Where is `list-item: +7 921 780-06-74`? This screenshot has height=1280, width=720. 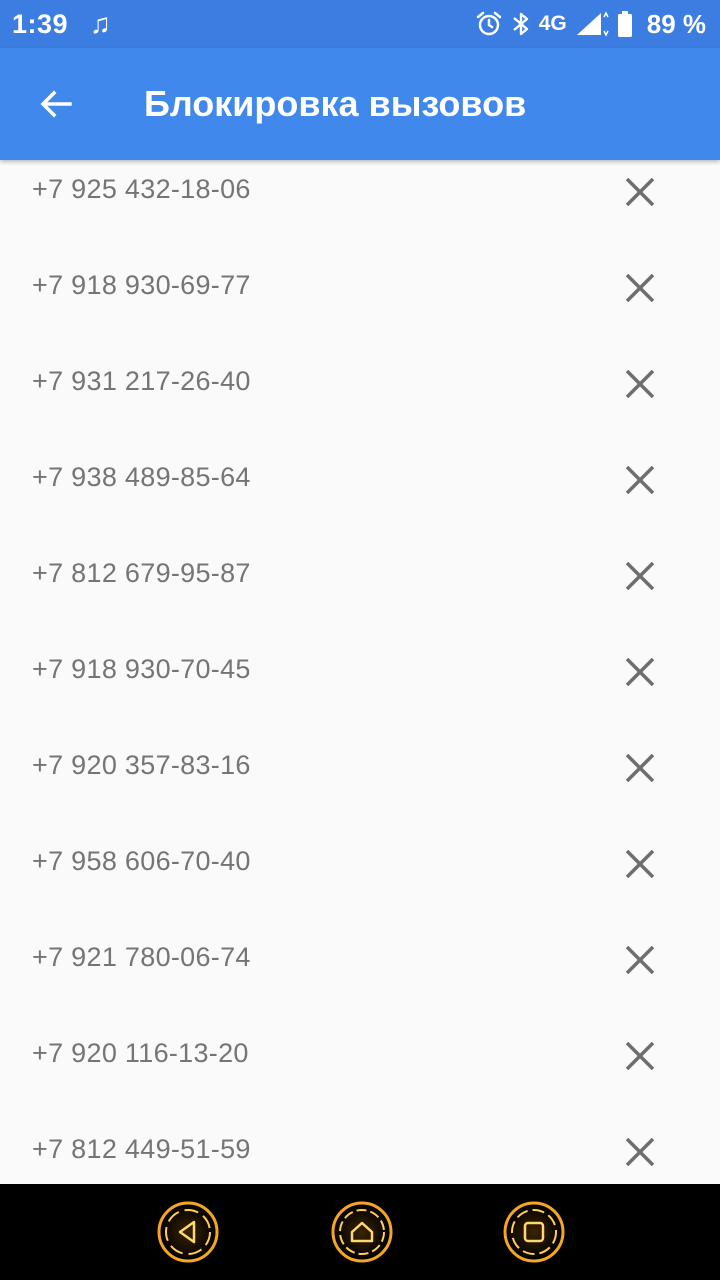 list-item: +7 921 780-06-74 is located at coordinates (360, 976).